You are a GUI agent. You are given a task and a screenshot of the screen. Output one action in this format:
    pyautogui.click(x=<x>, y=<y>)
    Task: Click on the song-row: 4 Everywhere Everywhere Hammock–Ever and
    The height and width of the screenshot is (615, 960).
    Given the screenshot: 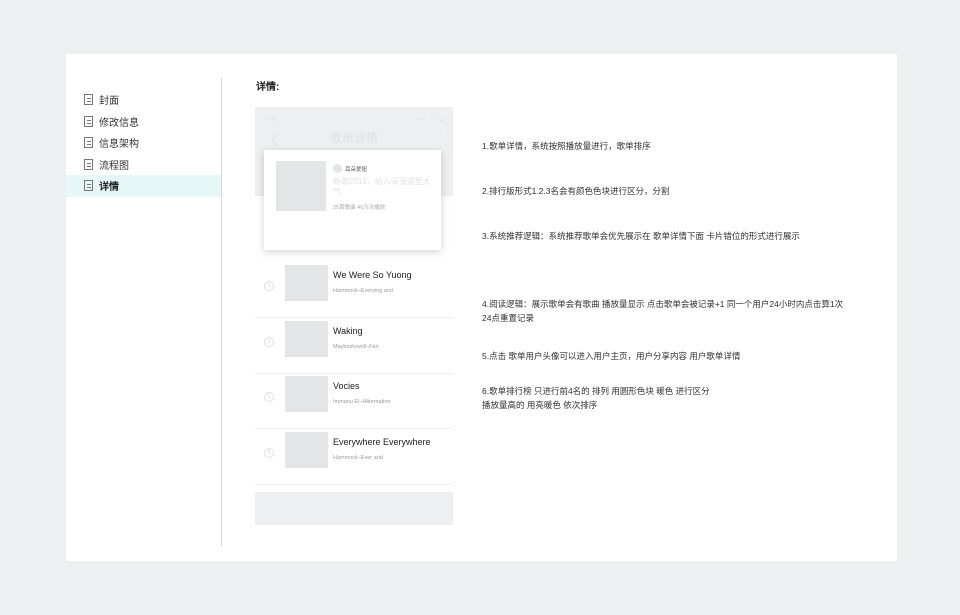 What is the action you would take?
    pyautogui.click(x=354, y=457)
    